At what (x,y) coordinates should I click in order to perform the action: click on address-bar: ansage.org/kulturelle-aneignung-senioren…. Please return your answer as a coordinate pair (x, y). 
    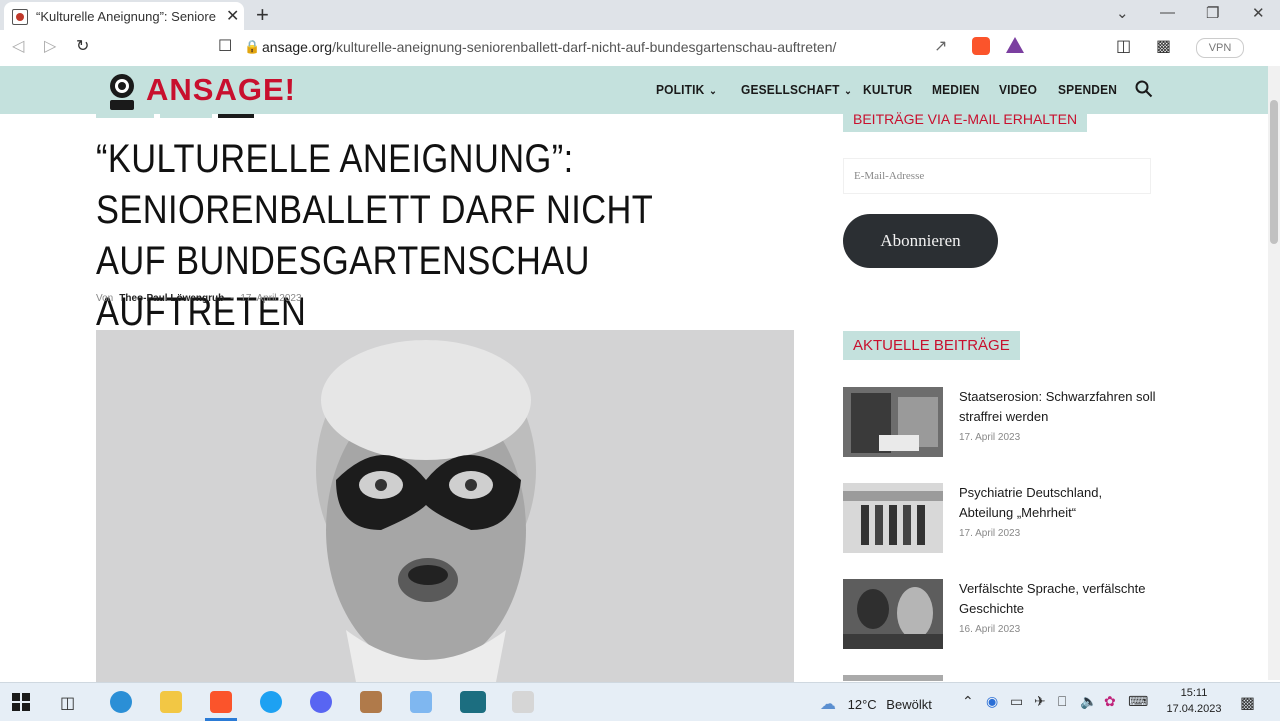
    Looking at the image, I should click on (549, 47).